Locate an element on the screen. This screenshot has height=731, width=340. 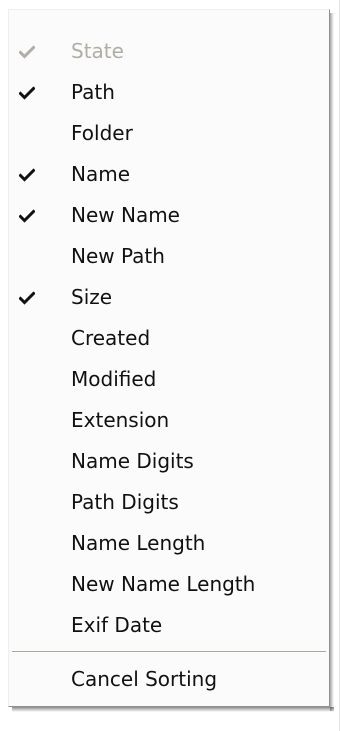
menu-item-label: Name Length is located at coordinates (138, 543).